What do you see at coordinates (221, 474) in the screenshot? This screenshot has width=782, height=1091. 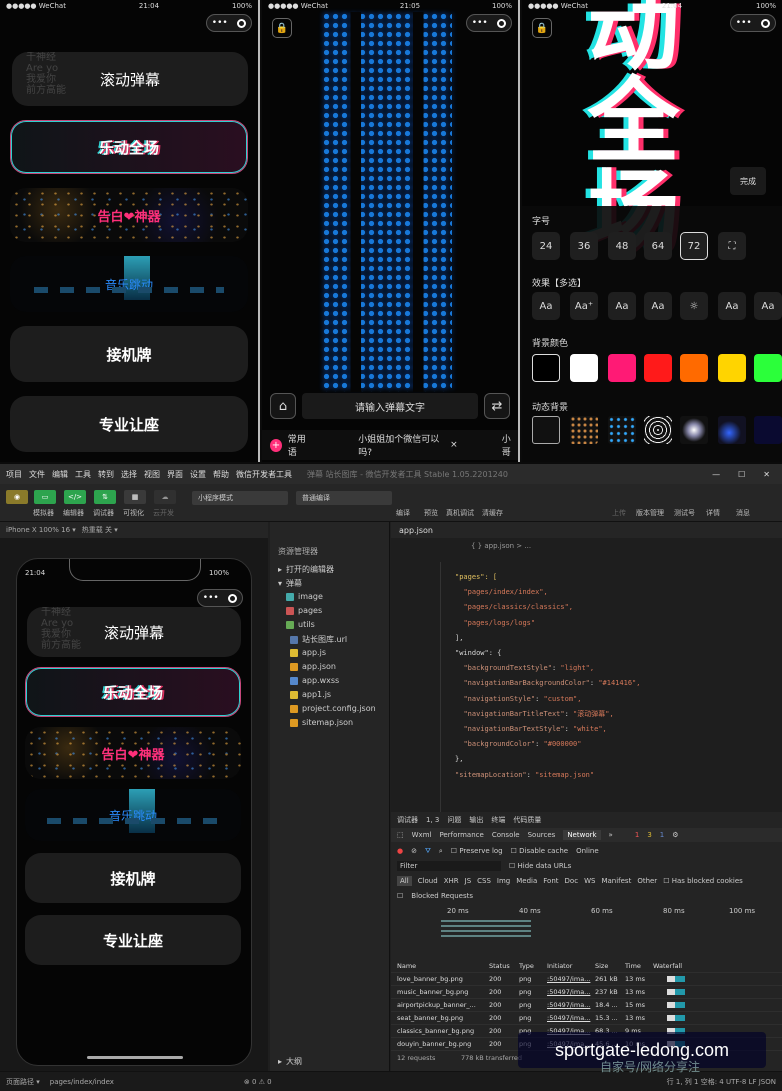 I see `menu-item: 帮助` at bounding box center [221, 474].